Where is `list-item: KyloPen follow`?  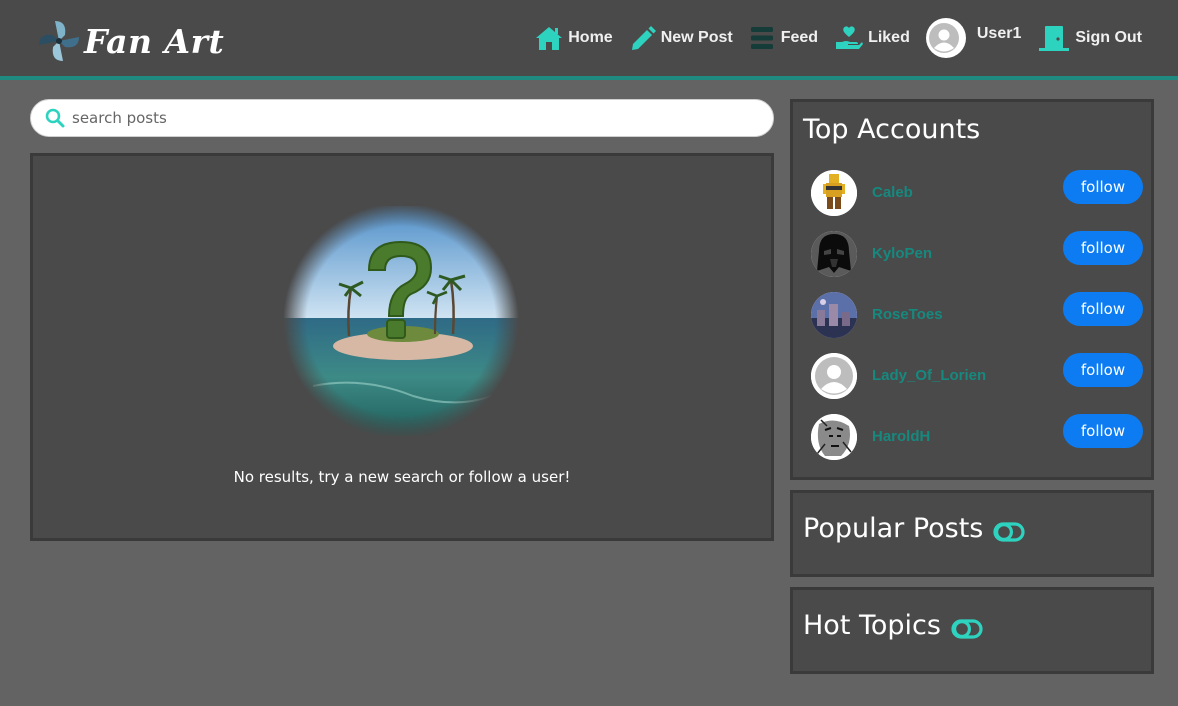 list-item: KyloPen follow is located at coordinates (977, 253).